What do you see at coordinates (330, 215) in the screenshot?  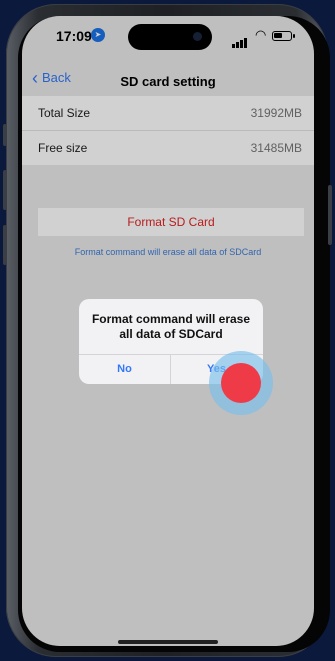 I see `power-button` at bounding box center [330, 215].